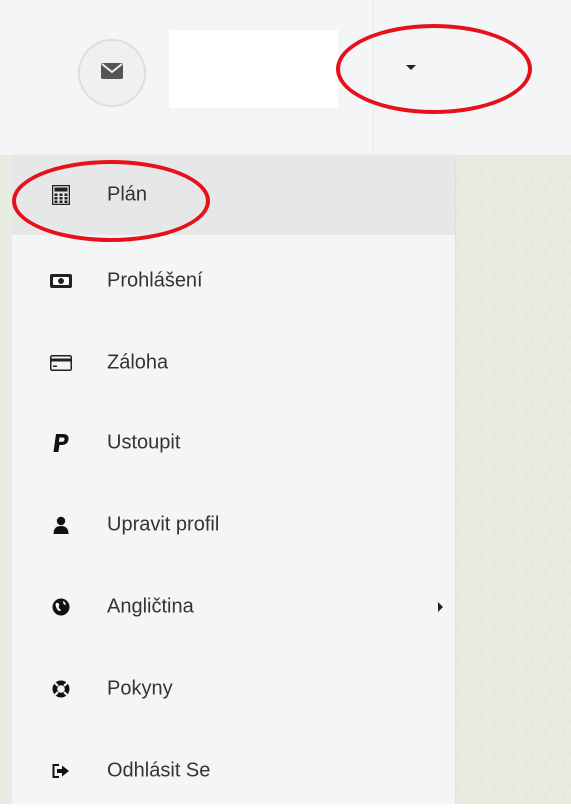  What do you see at coordinates (150, 606) in the screenshot?
I see `menu-item-label: Angličtina` at bounding box center [150, 606].